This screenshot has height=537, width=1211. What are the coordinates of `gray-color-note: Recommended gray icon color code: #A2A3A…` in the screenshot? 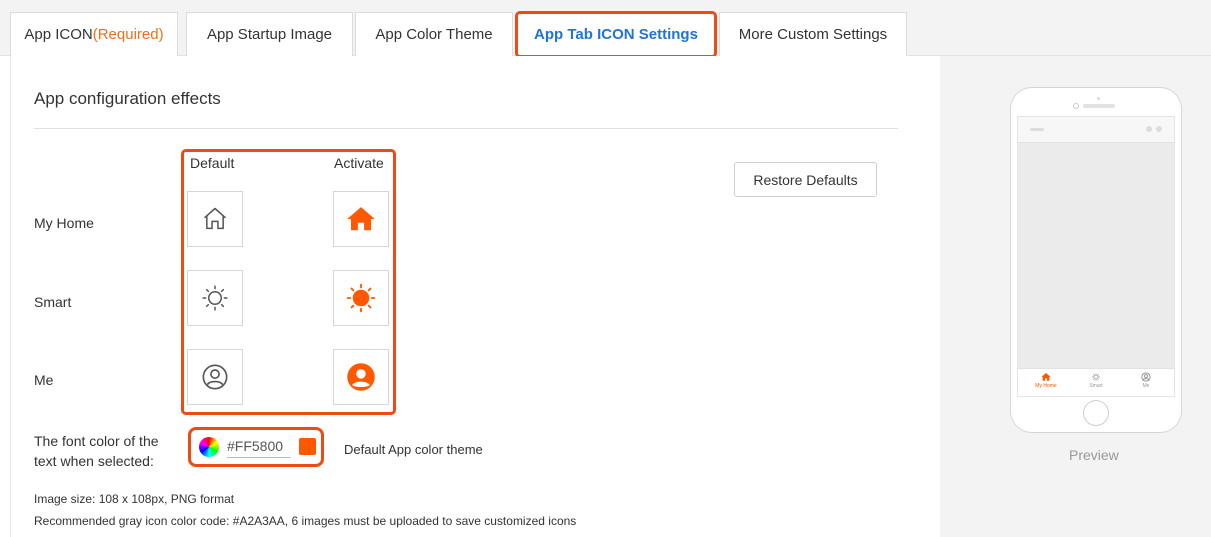 It's located at (305, 521).